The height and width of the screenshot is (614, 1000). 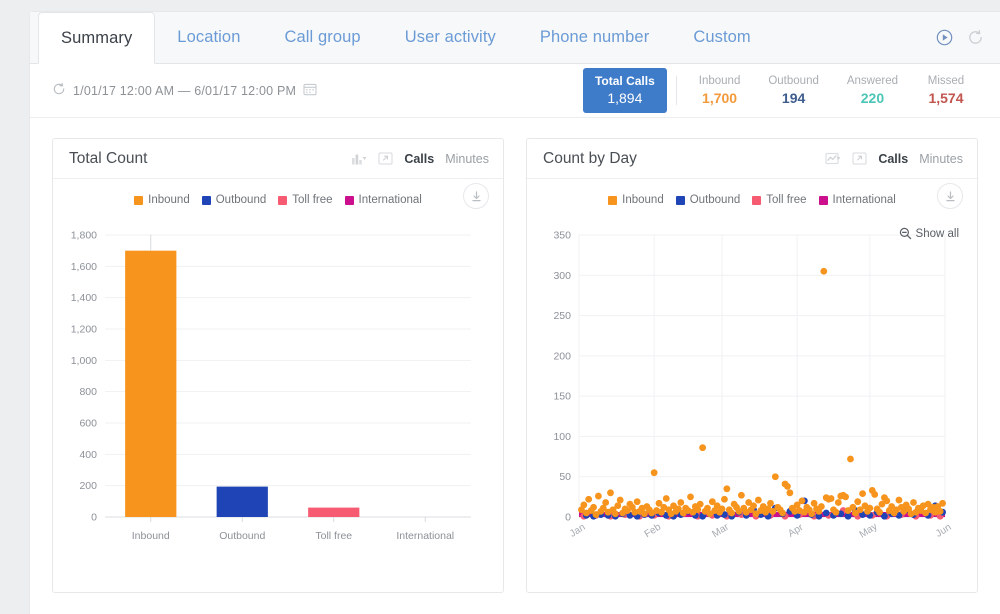 What do you see at coordinates (872, 90) in the screenshot?
I see `kpi-answered: Answered 220` at bounding box center [872, 90].